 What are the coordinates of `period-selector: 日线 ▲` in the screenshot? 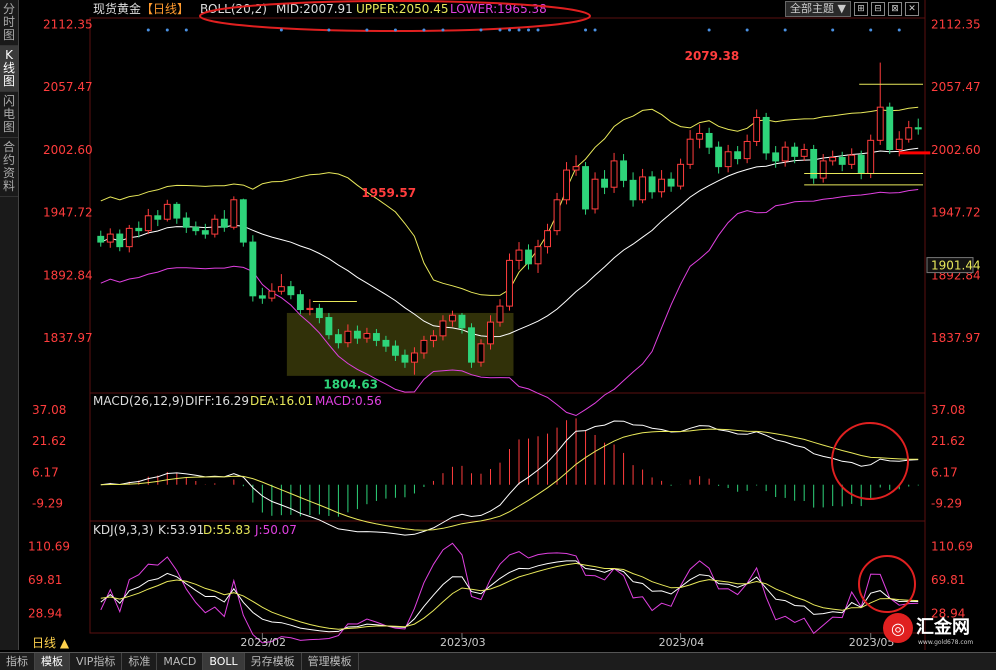 It's located at (61, 643).